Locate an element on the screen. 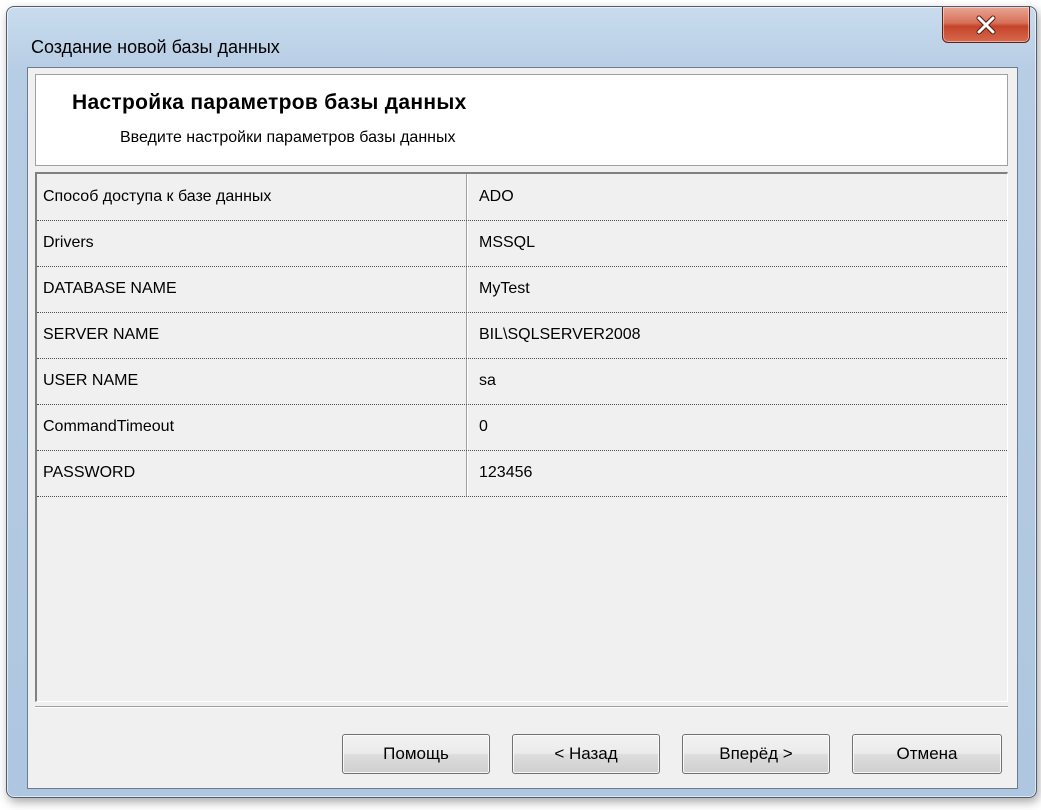 The height and width of the screenshot is (810, 1041). parameter-name: Способ доступа к базе данных is located at coordinates (157, 196).